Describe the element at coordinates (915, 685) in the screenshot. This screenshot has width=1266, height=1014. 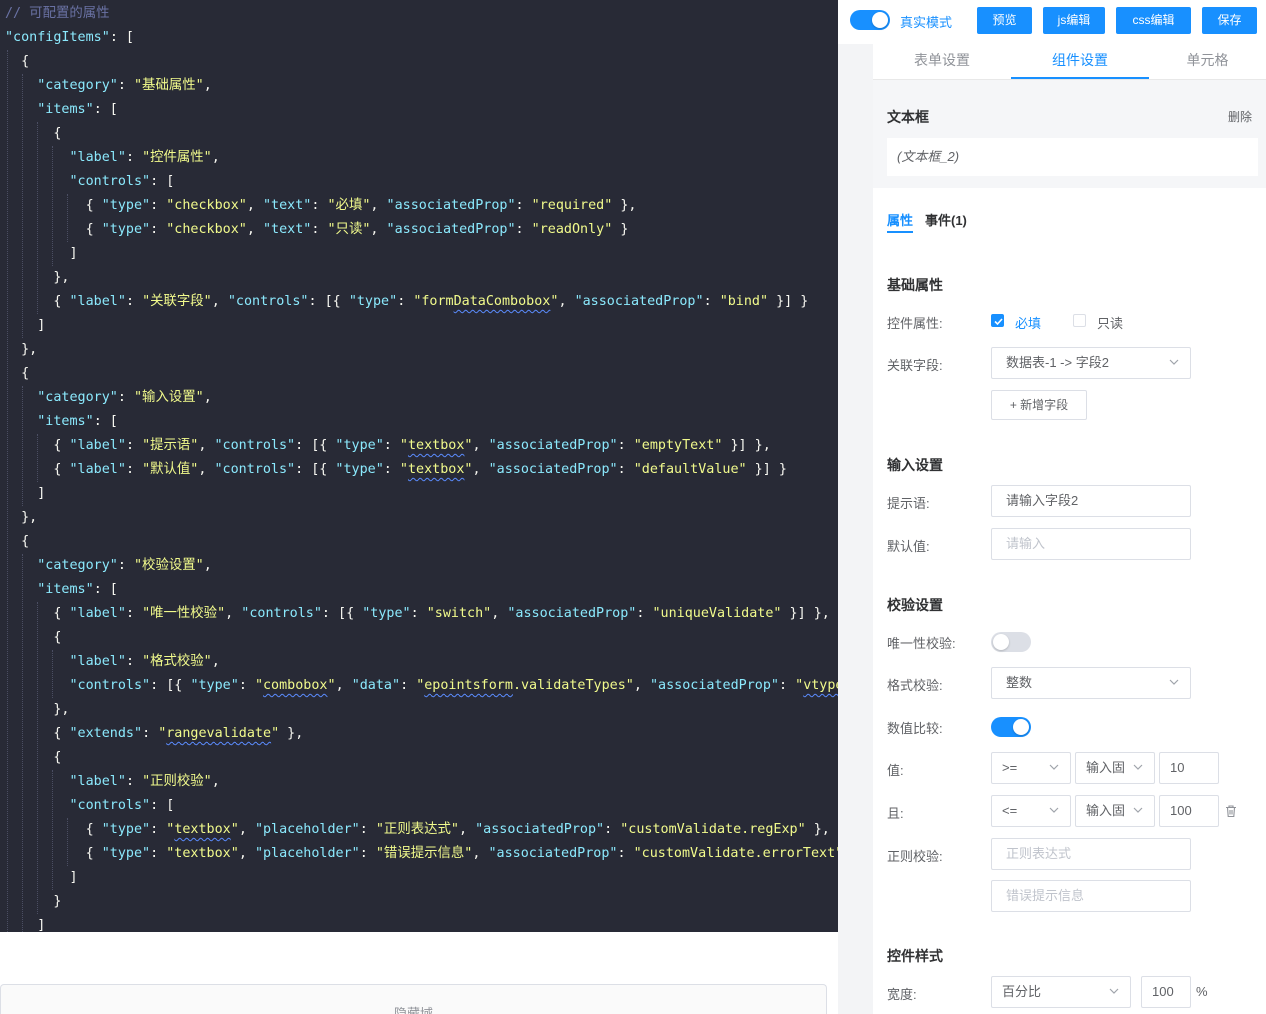
I see `format-label: 格式校验:` at that location.